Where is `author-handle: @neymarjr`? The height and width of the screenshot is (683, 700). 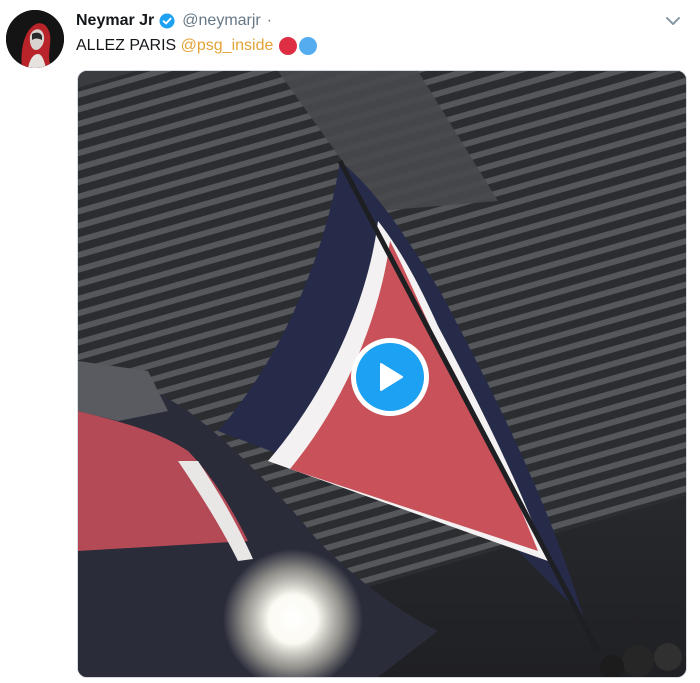
author-handle: @neymarjr is located at coordinates (221, 21).